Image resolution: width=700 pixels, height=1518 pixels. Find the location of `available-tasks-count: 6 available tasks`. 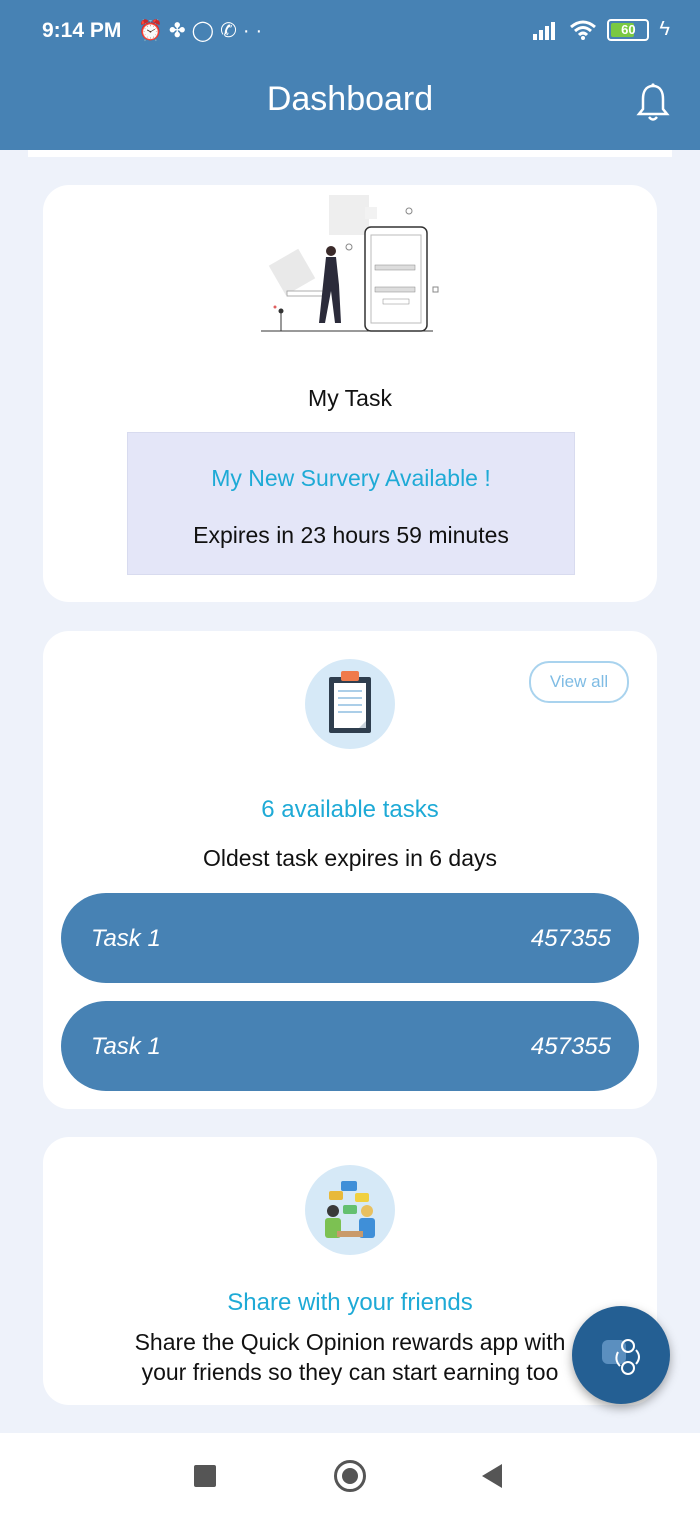

available-tasks-count: 6 available tasks is located at coordinates (350, 809).